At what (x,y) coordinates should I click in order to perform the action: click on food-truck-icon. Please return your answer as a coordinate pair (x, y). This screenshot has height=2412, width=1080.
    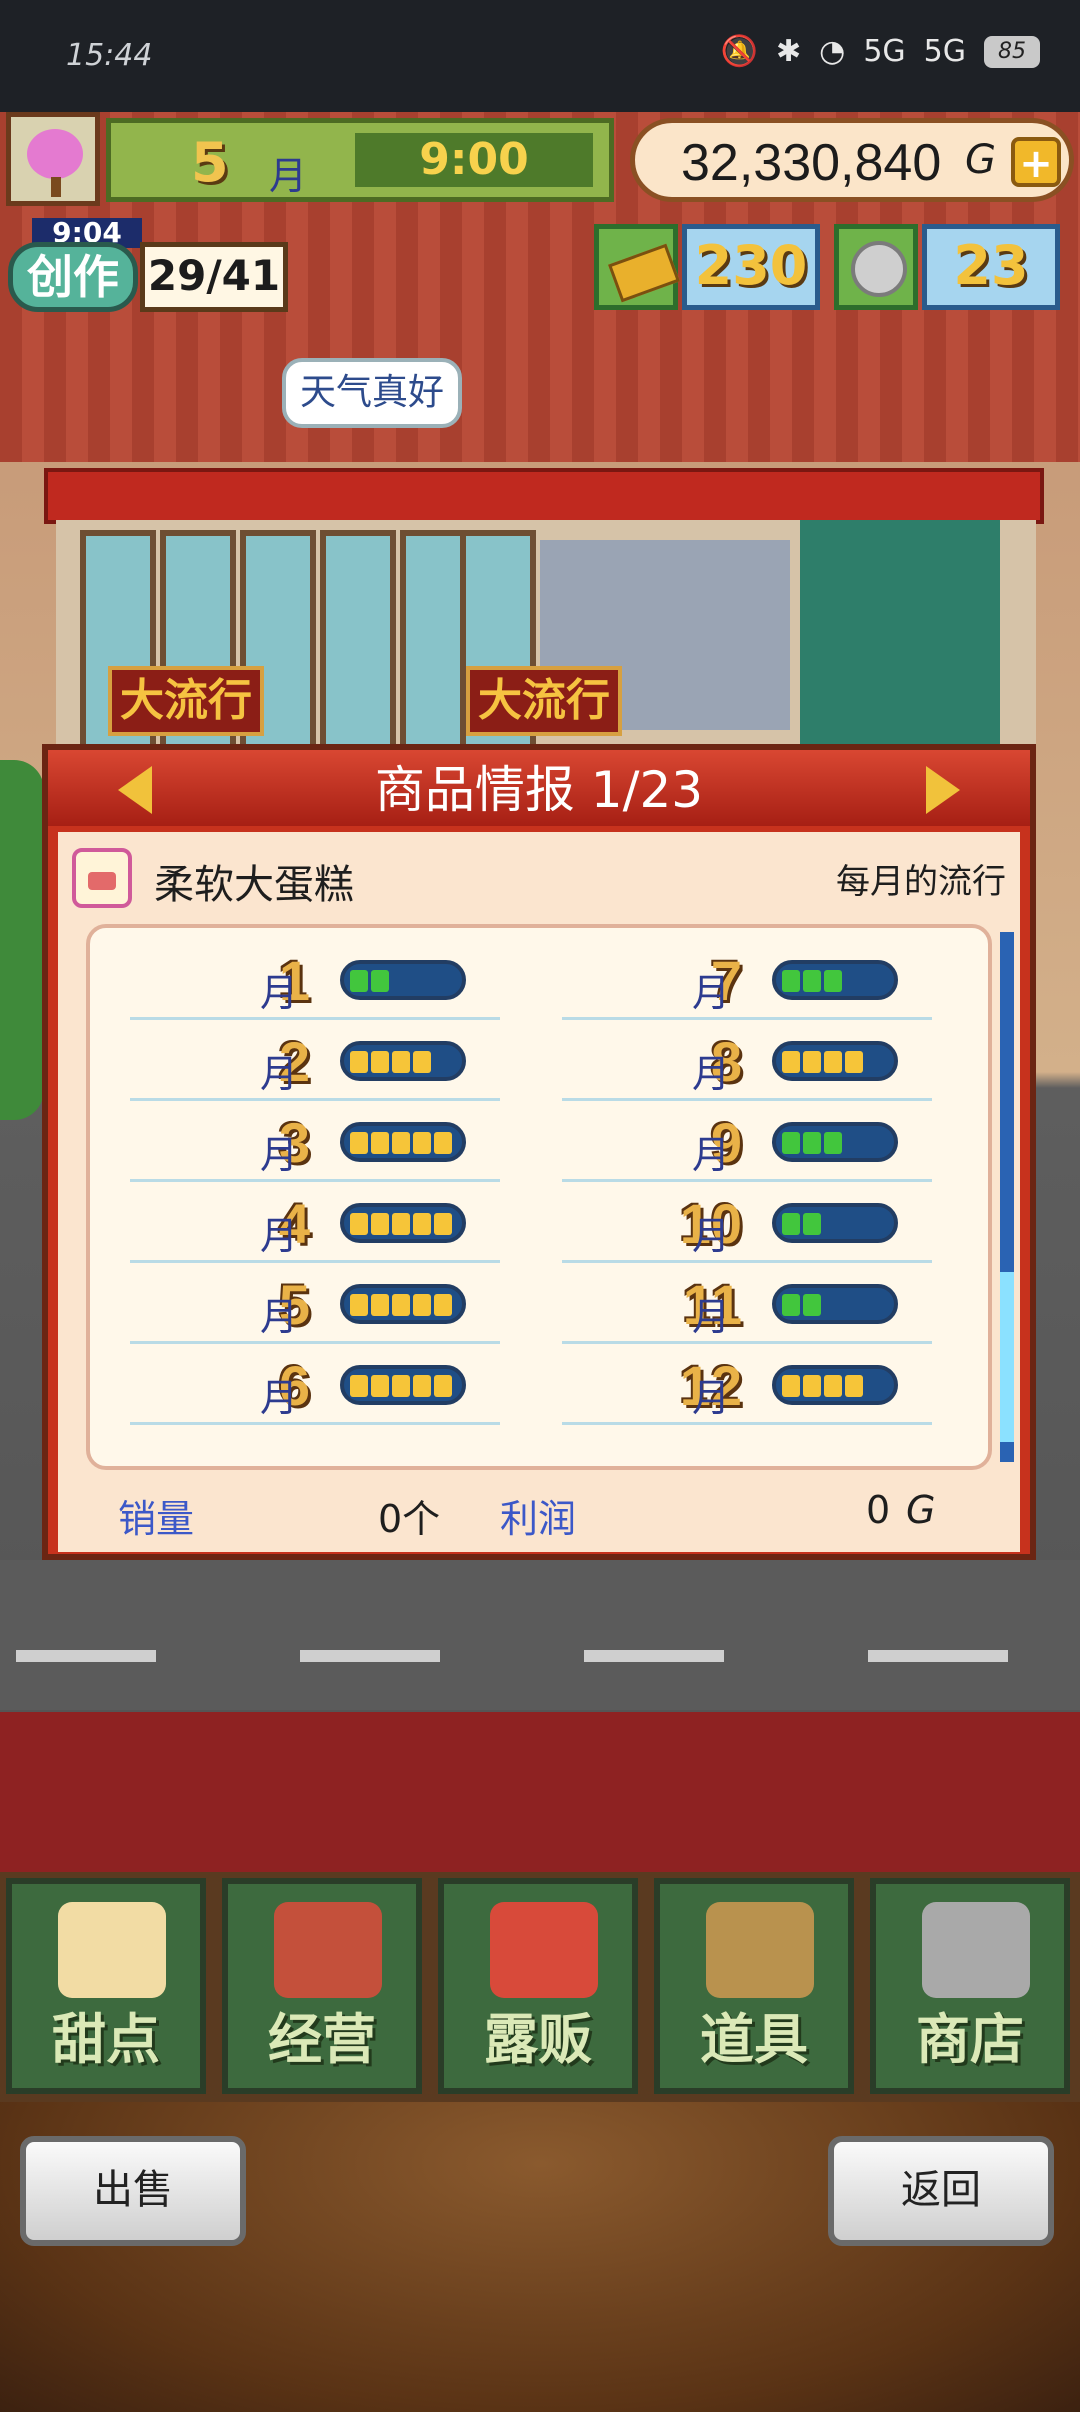
    Looking at the image, I should click on (544, 1950).